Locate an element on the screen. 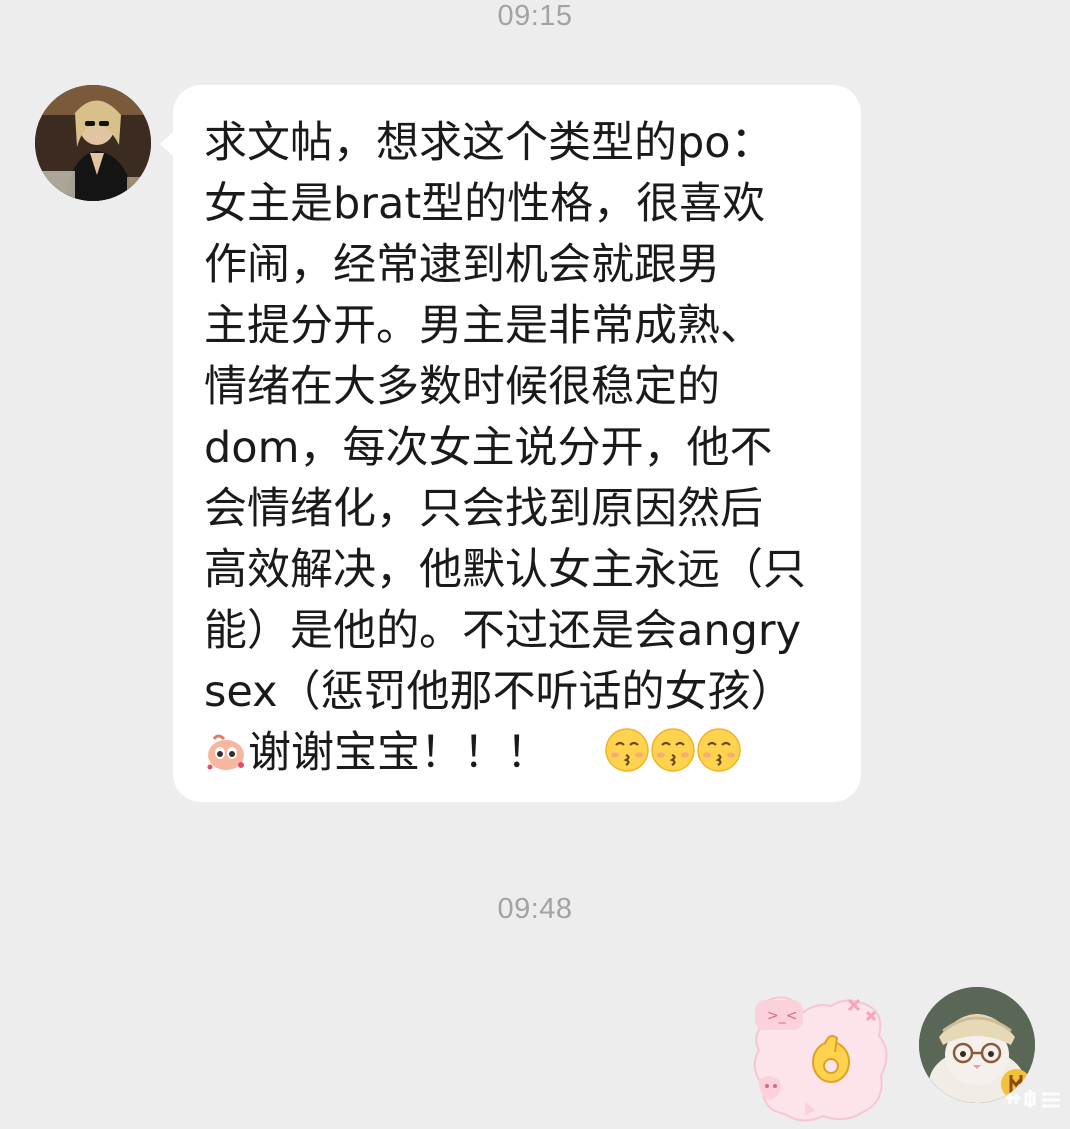  message-line: 能）是他的。不过还是会angry is located at coordinates (503, 631).